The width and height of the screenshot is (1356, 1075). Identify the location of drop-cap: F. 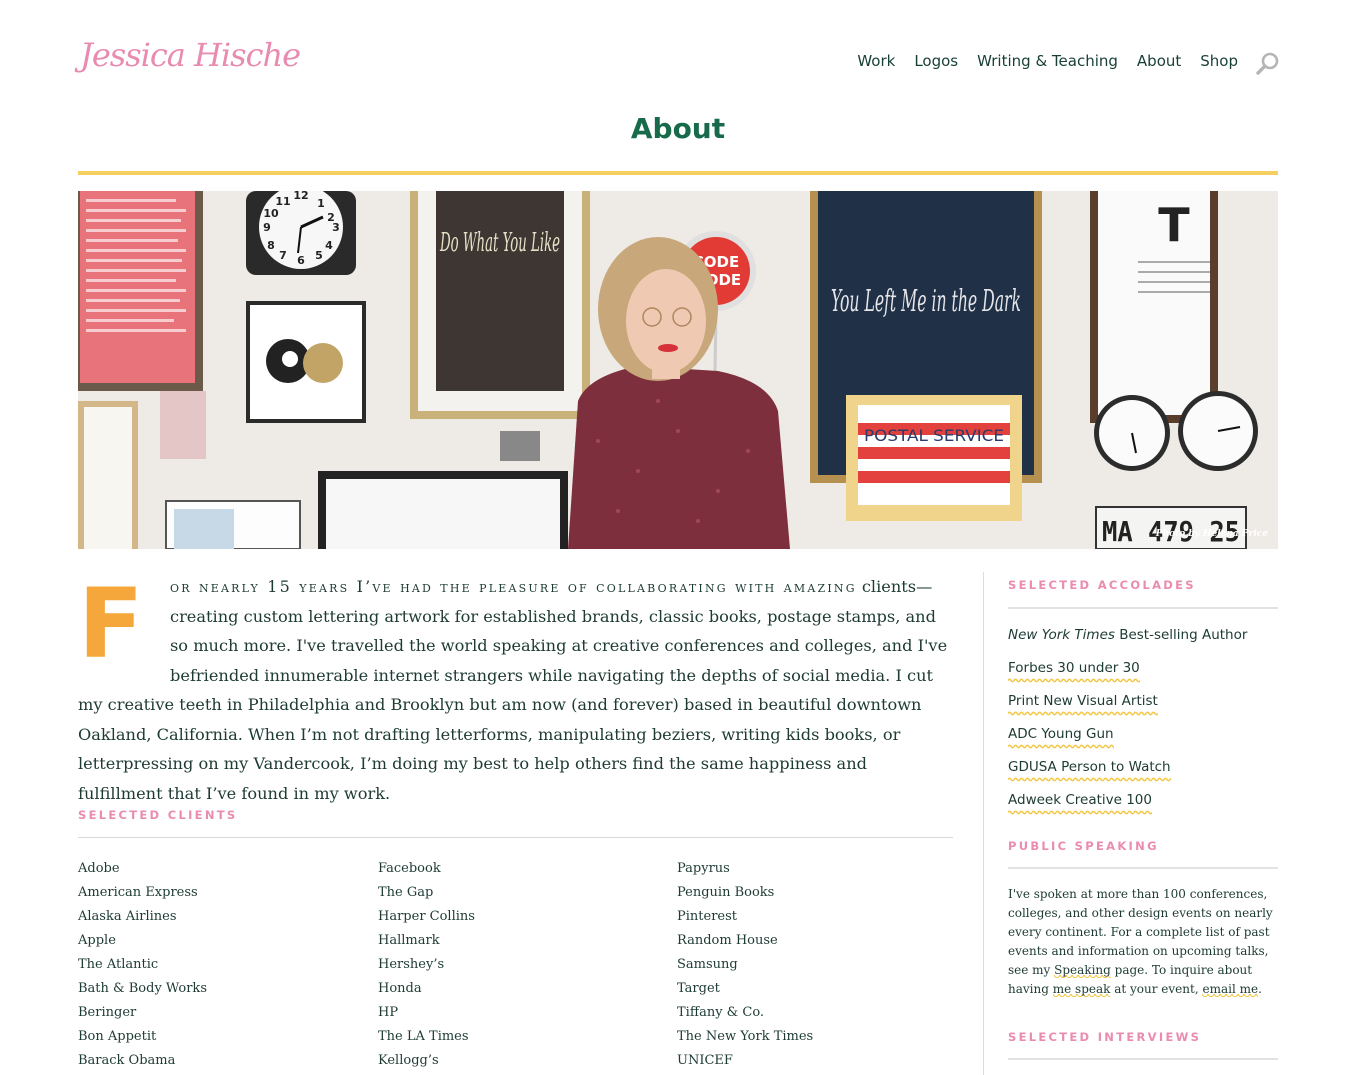
(111, 624).